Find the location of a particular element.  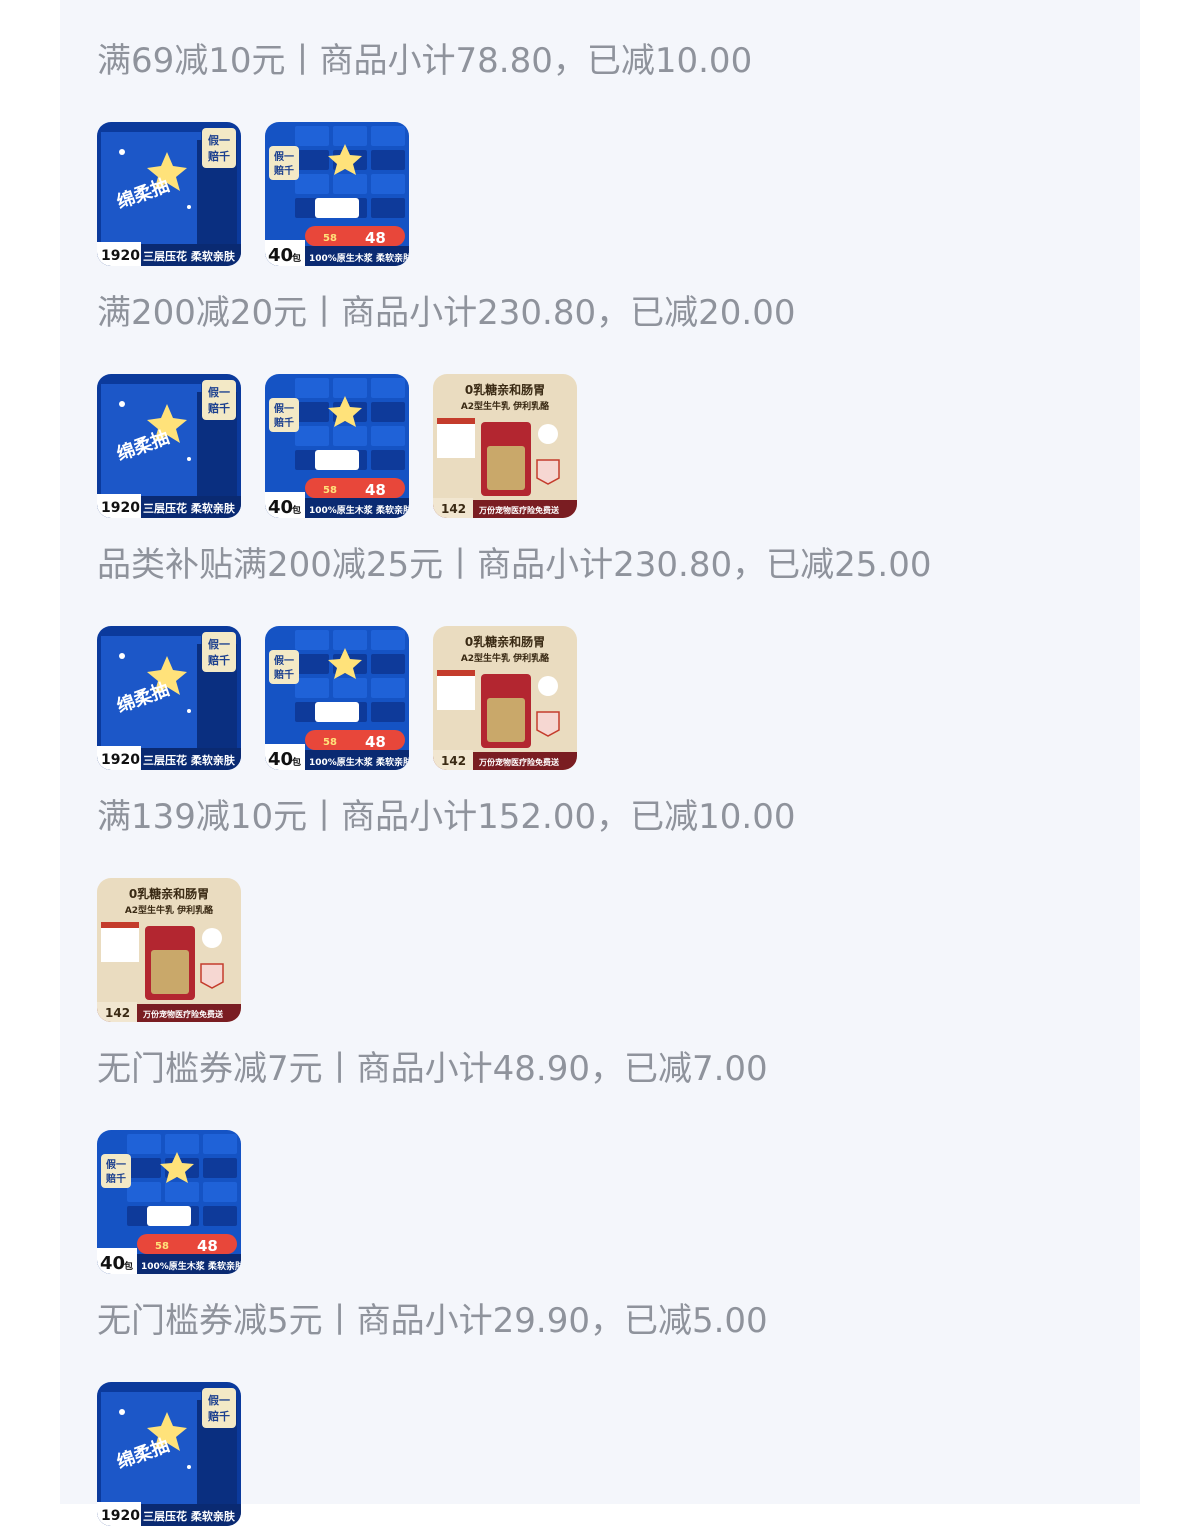

promotion-summary-text: 无门槛券减7元丨商品小计48.90，已减7.00 is located at coordinates (432, 1069).